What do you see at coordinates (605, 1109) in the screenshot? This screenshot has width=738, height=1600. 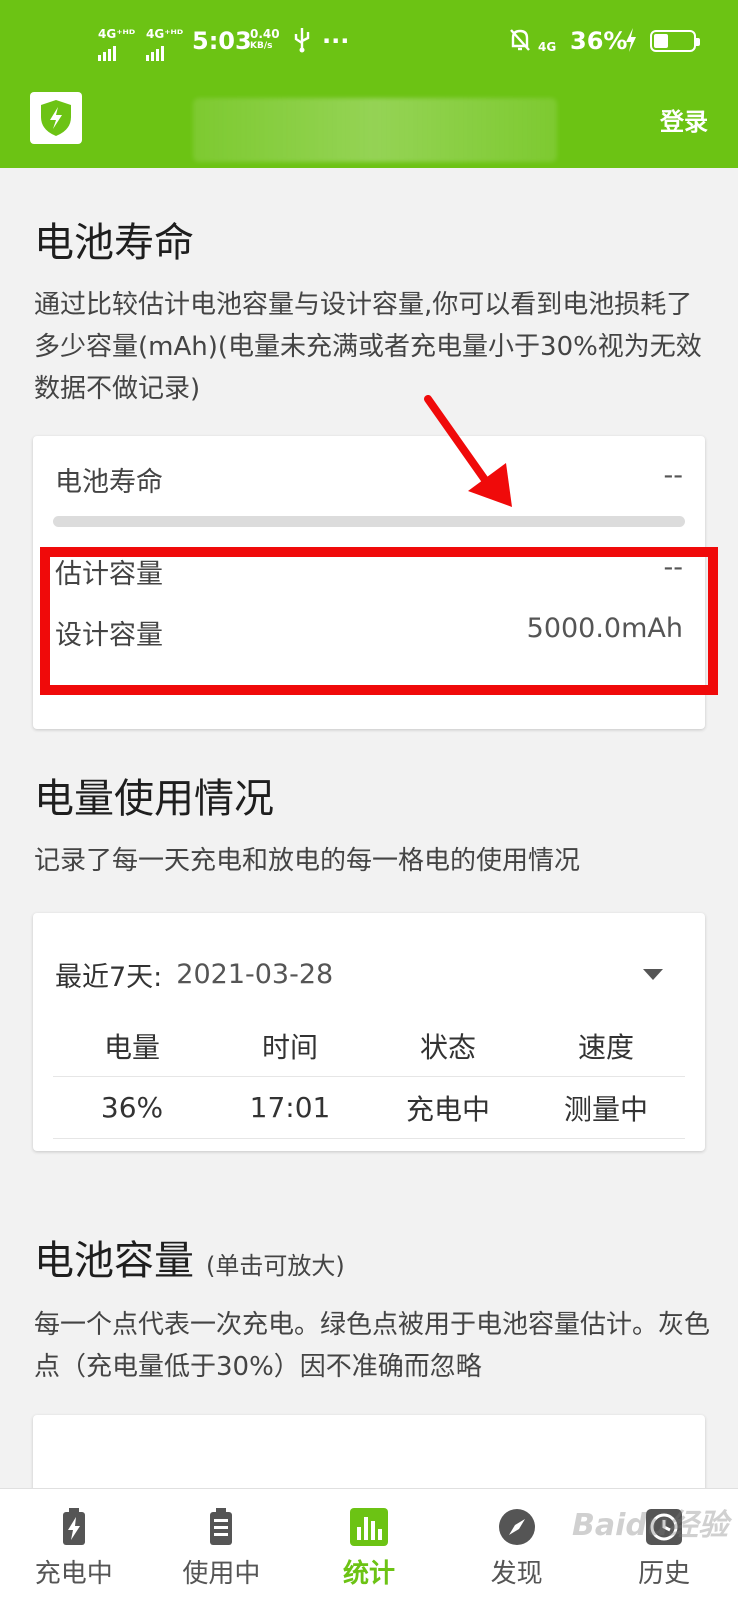 I see `table-cell: 测量中` at bounding box center [605, 1109].